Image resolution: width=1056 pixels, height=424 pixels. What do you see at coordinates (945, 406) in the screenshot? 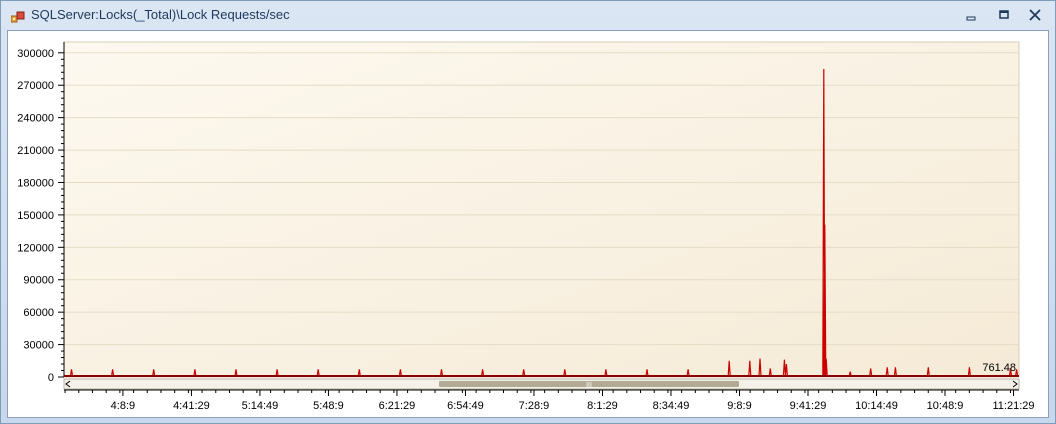
I see `x-tick-label: 10:48:9` at bounding box center [945, 406].